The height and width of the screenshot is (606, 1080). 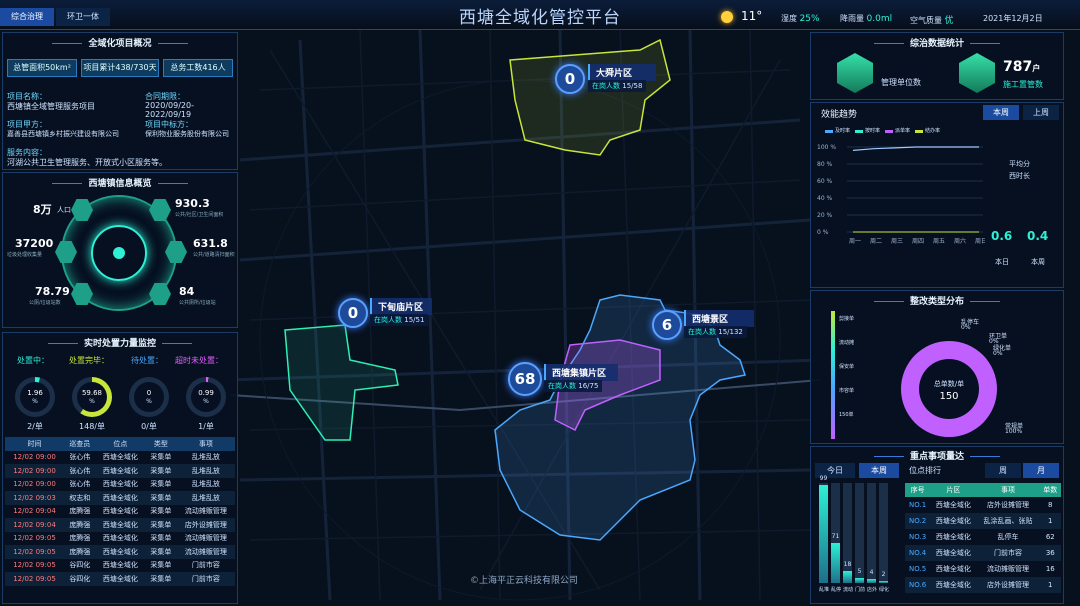 What do you see at coordinates (540, 18) in the screenshot?
I see `page-title: 西塘全域化管控平台` at bounding box center [540, 18].